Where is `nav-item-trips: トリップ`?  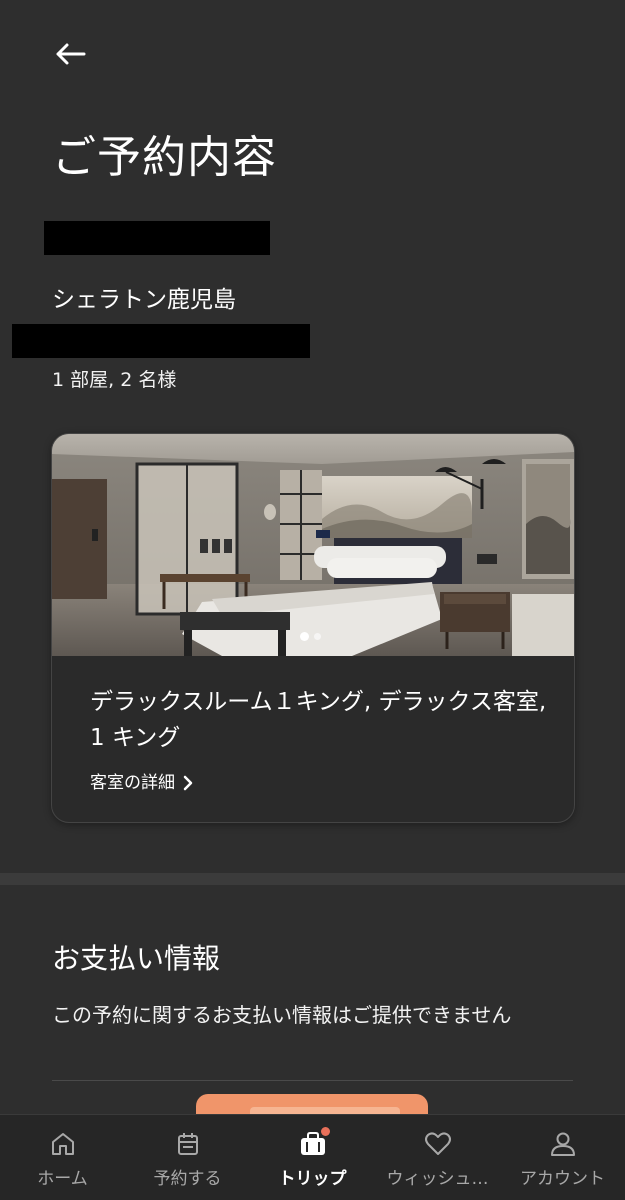
nav-item-trips: トリップ is located at coordinates (312, 1157).